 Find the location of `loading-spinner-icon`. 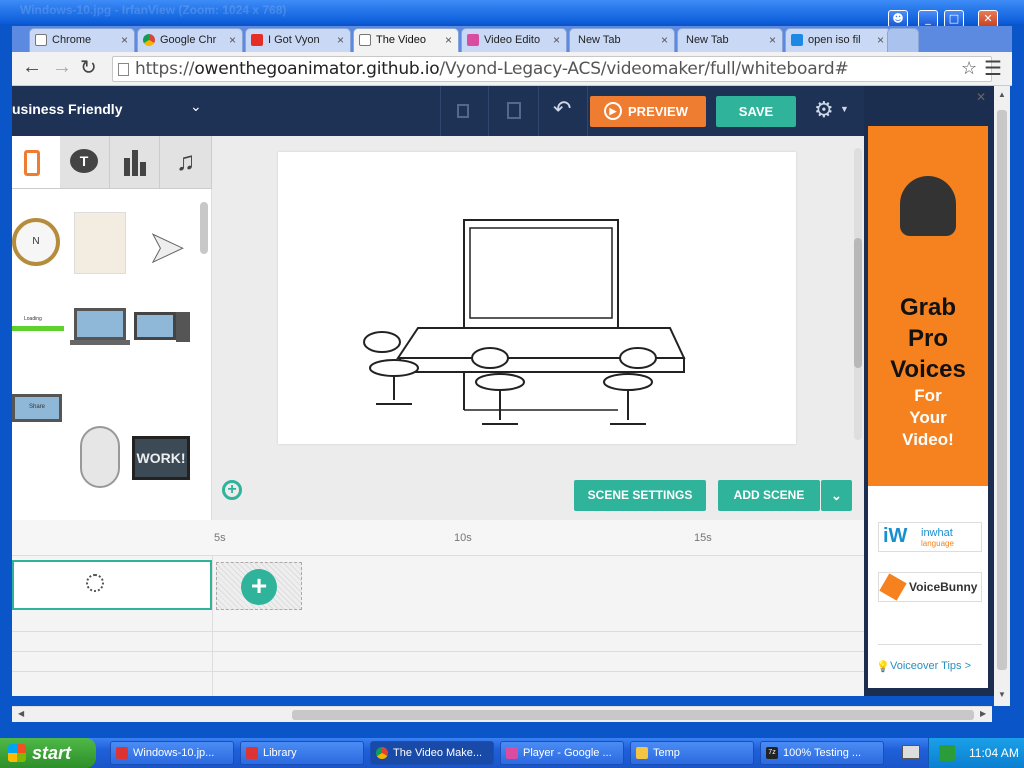

loading-spinner-icon is located at coordinates (95, 583).